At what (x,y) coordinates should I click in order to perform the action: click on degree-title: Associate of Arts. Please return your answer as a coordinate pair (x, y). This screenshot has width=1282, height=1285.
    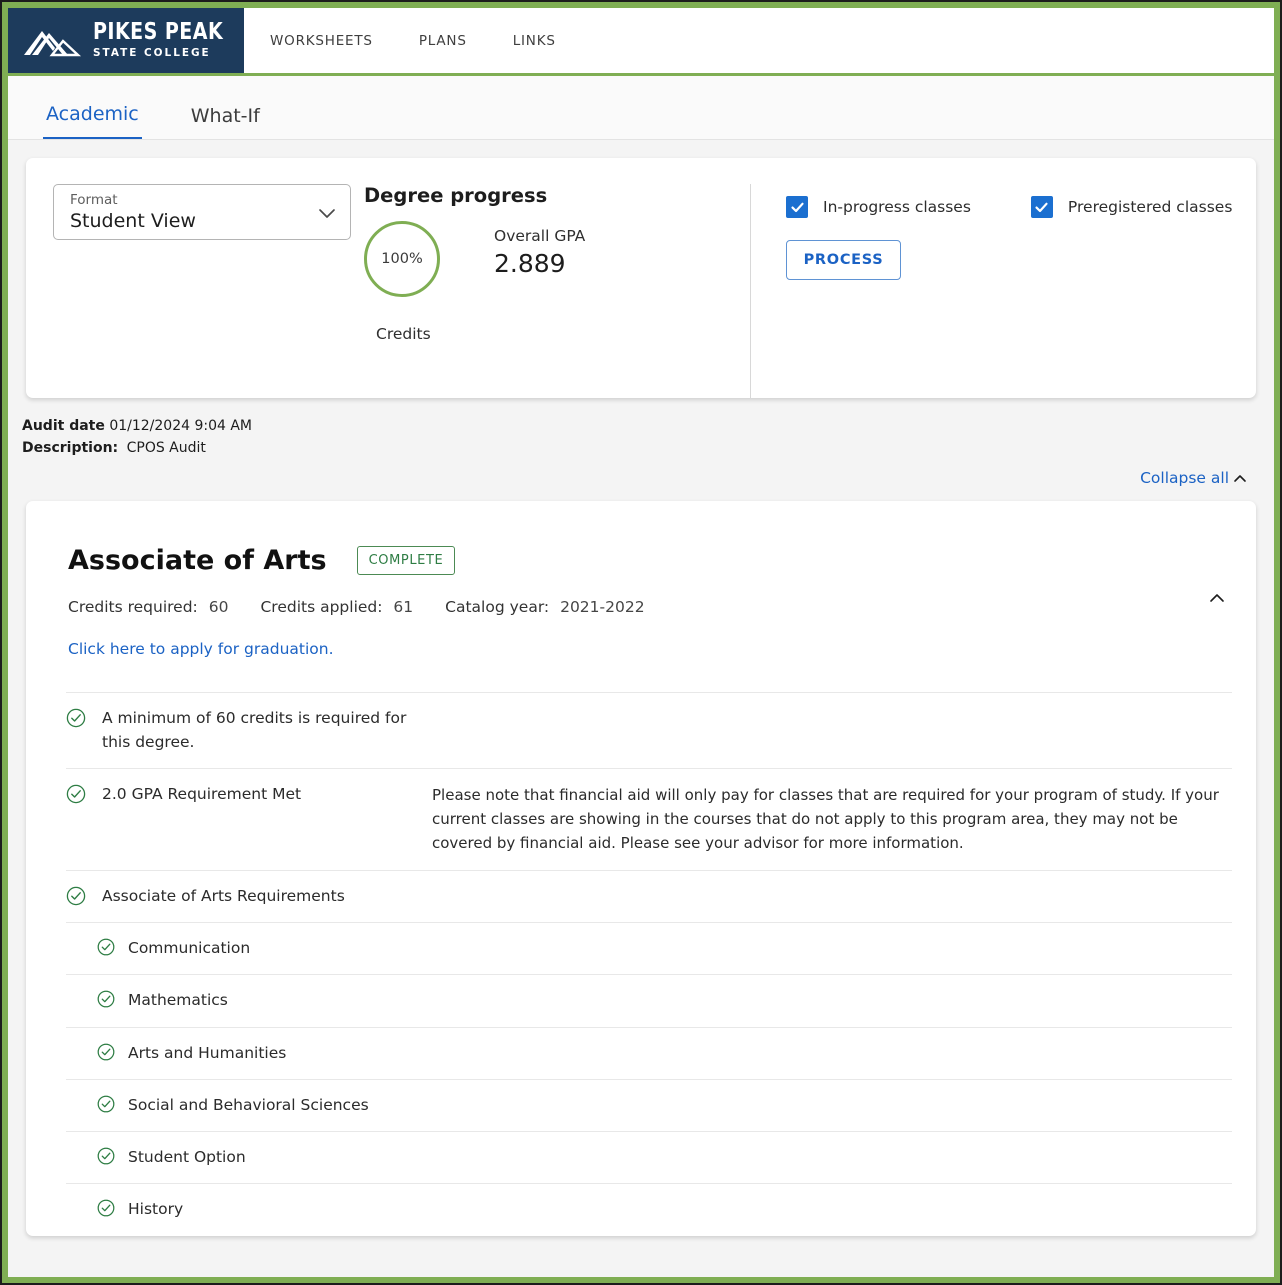
    Looking at the image, I should click on (197, 561).